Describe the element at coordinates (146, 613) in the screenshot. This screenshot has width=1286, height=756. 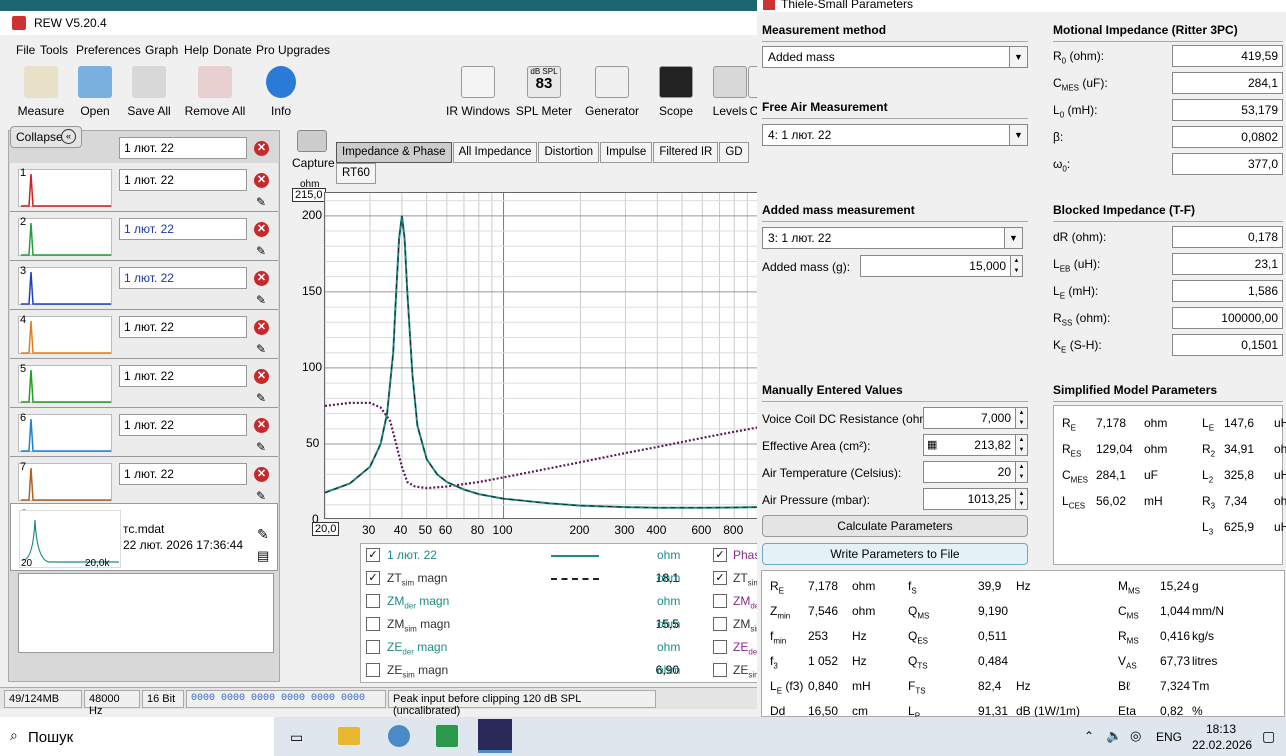
I see `notes-area` at that location.